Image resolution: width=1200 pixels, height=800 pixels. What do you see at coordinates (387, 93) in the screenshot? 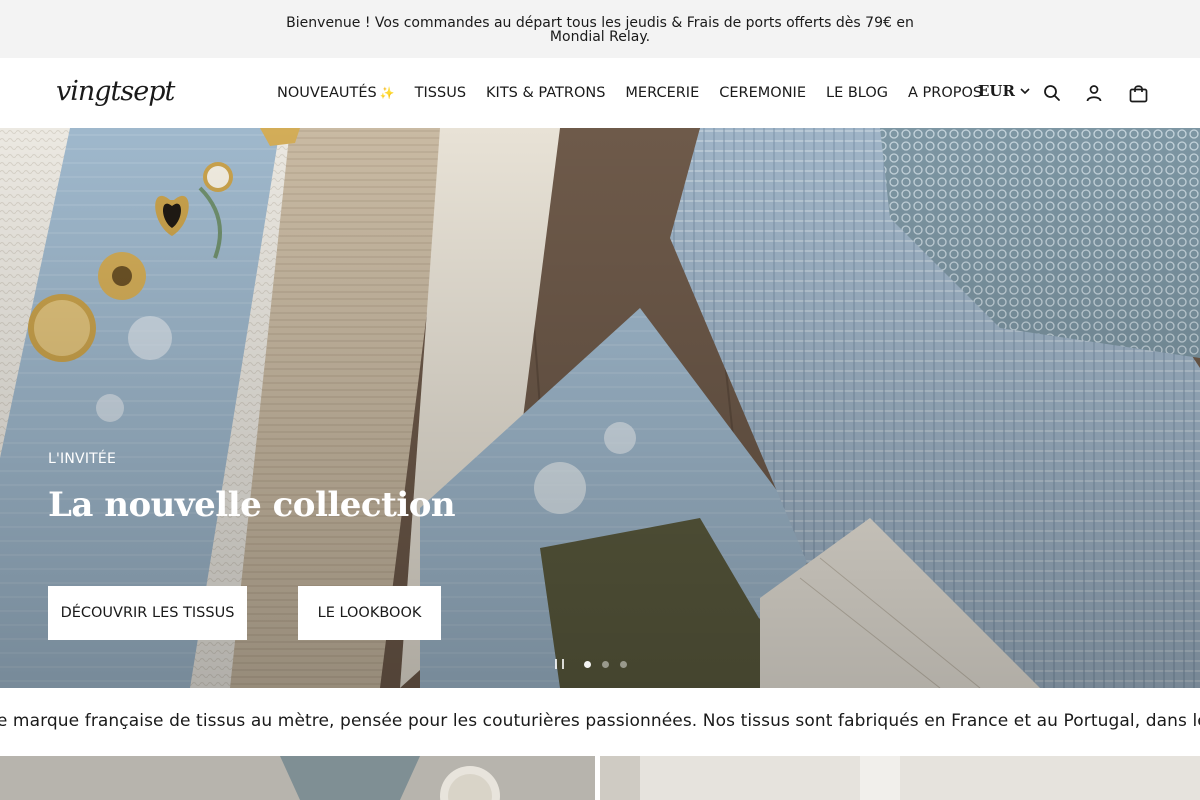
I see `sparkles-icon: ✨` at bounding box center [387, 93].